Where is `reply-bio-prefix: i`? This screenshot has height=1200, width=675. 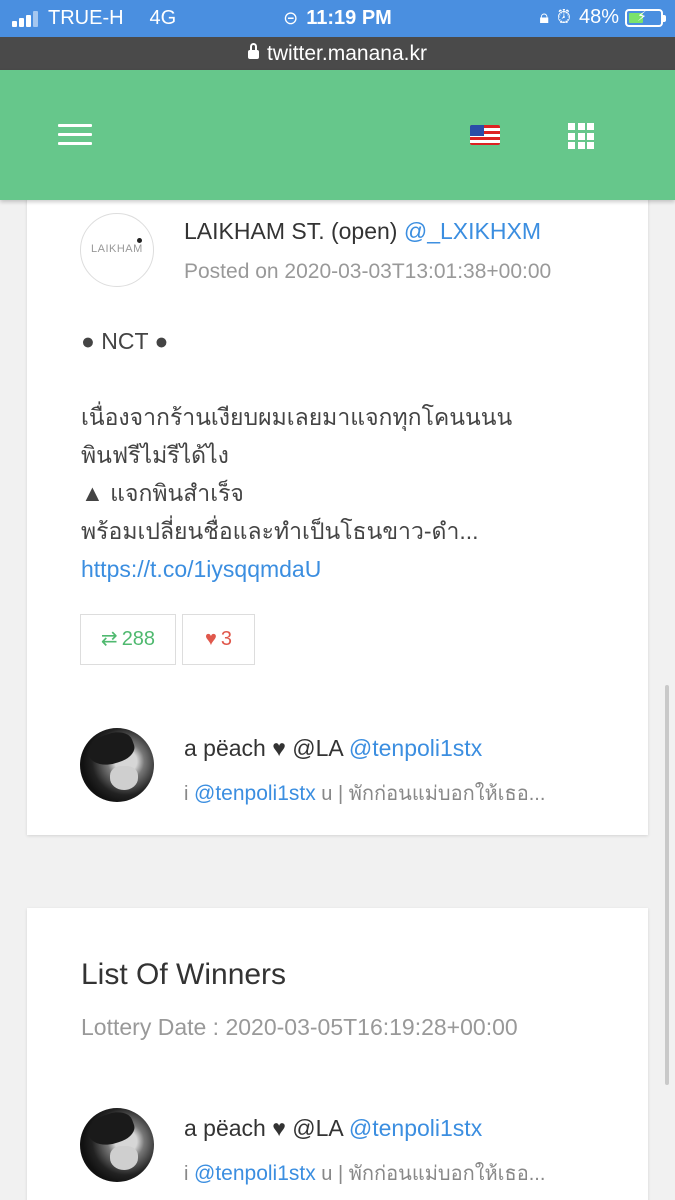
reply-bio-prefix: i is located at coordinates (186, 794).